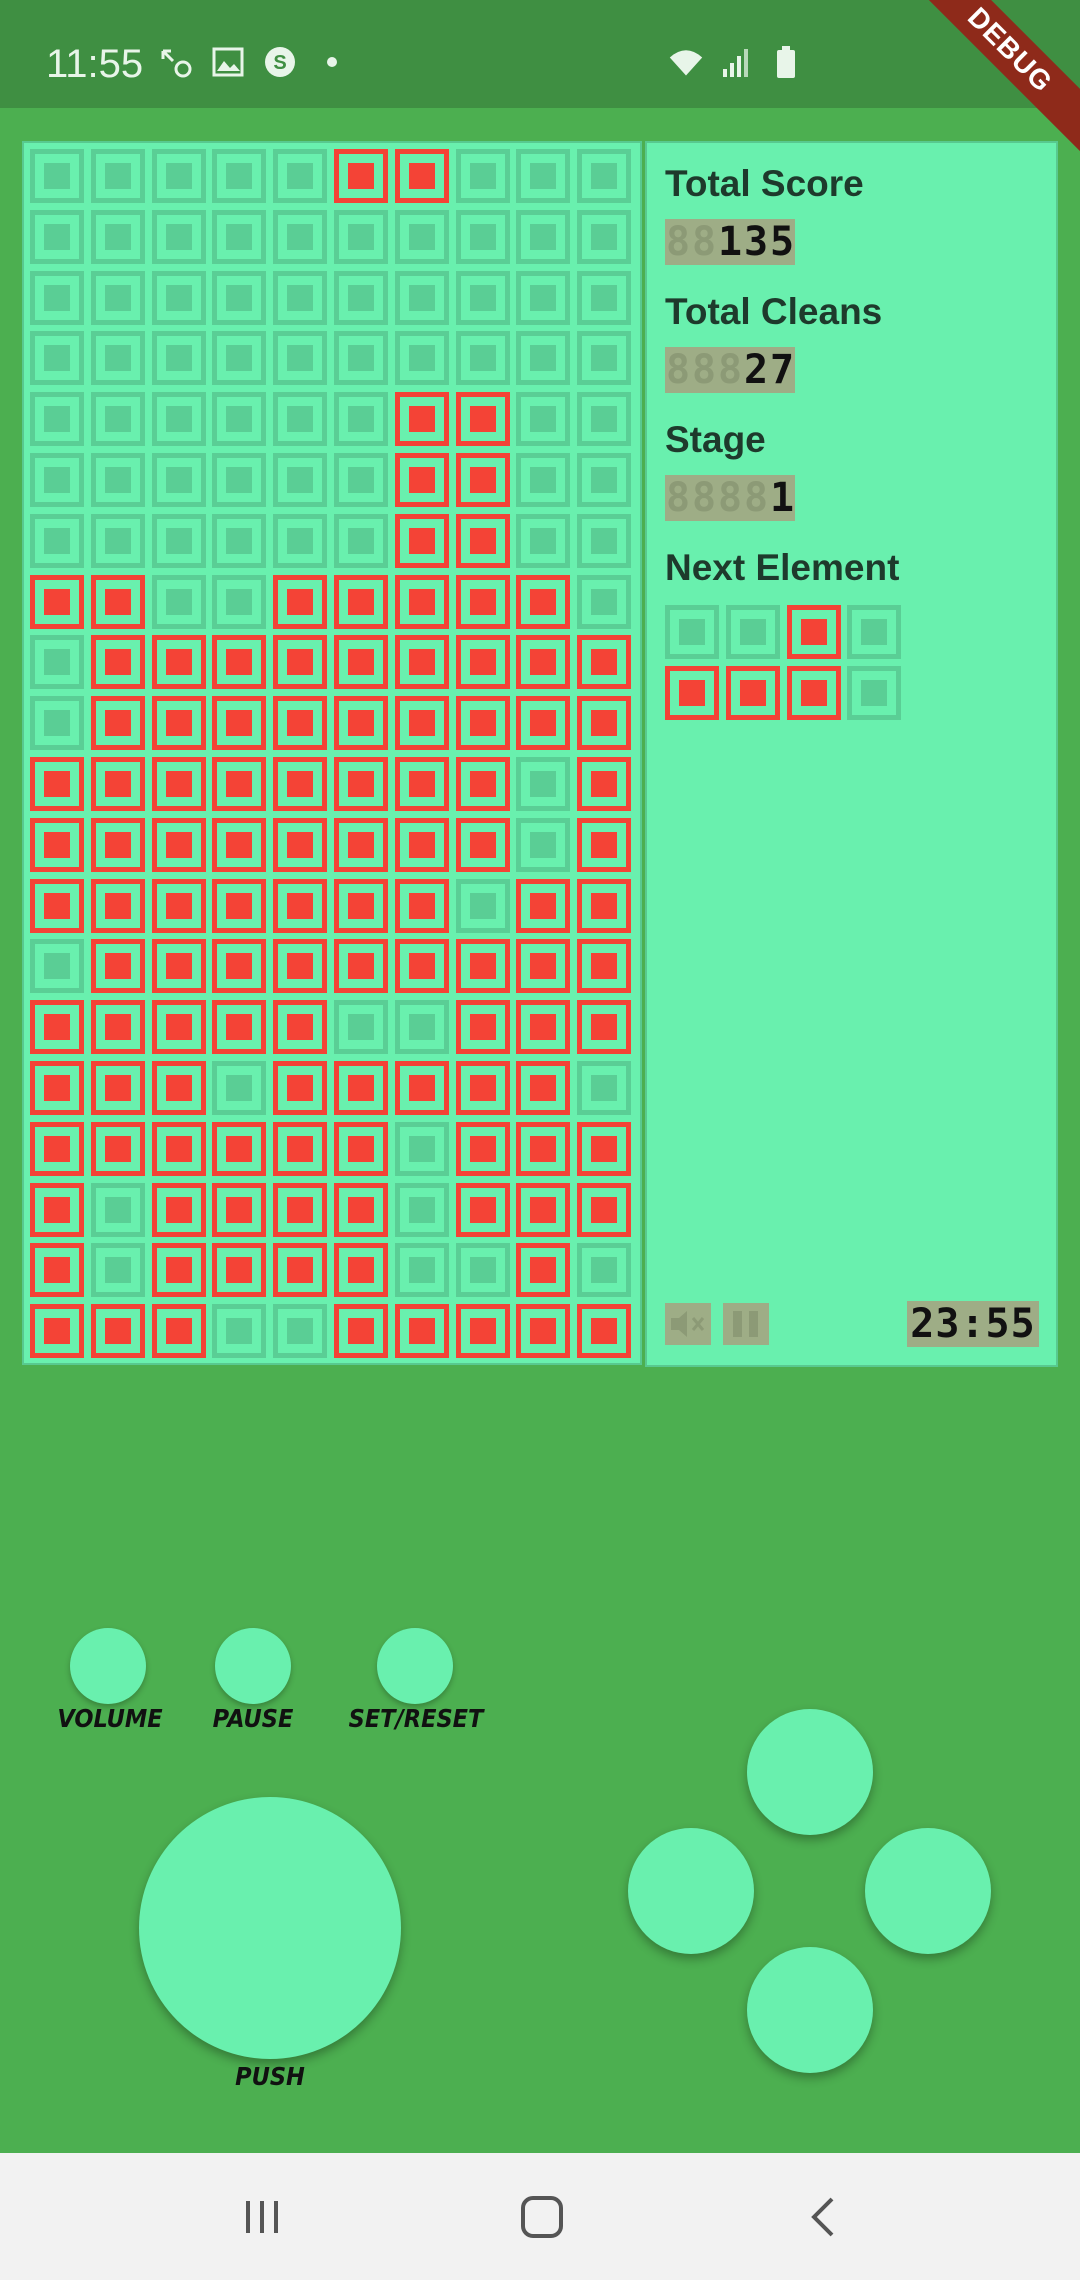  What do you see at coordinates (730, 242) in the screenshot?
I see `score-display: 88135` at bounding box center [730, 242].